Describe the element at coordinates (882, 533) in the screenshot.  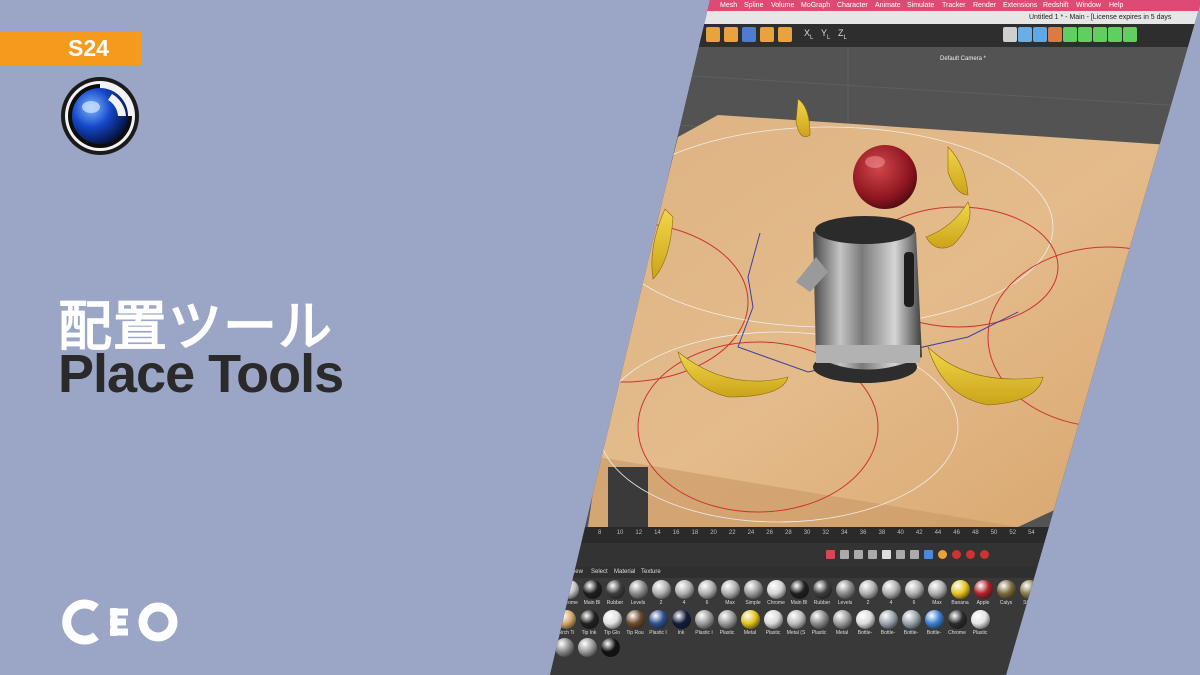
I see `timeline-tick: 38` at that location.